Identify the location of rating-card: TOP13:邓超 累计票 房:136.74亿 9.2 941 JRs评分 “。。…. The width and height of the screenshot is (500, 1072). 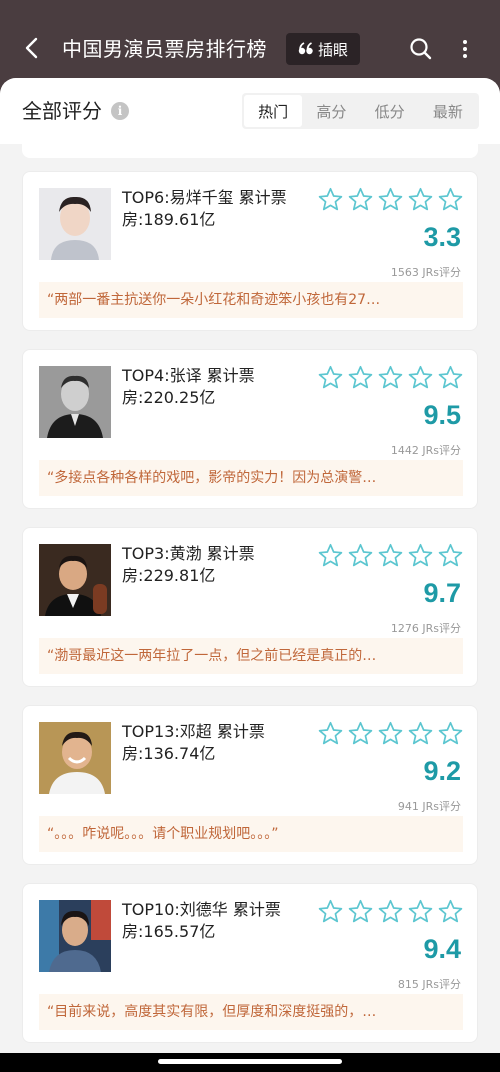
(250, 785).